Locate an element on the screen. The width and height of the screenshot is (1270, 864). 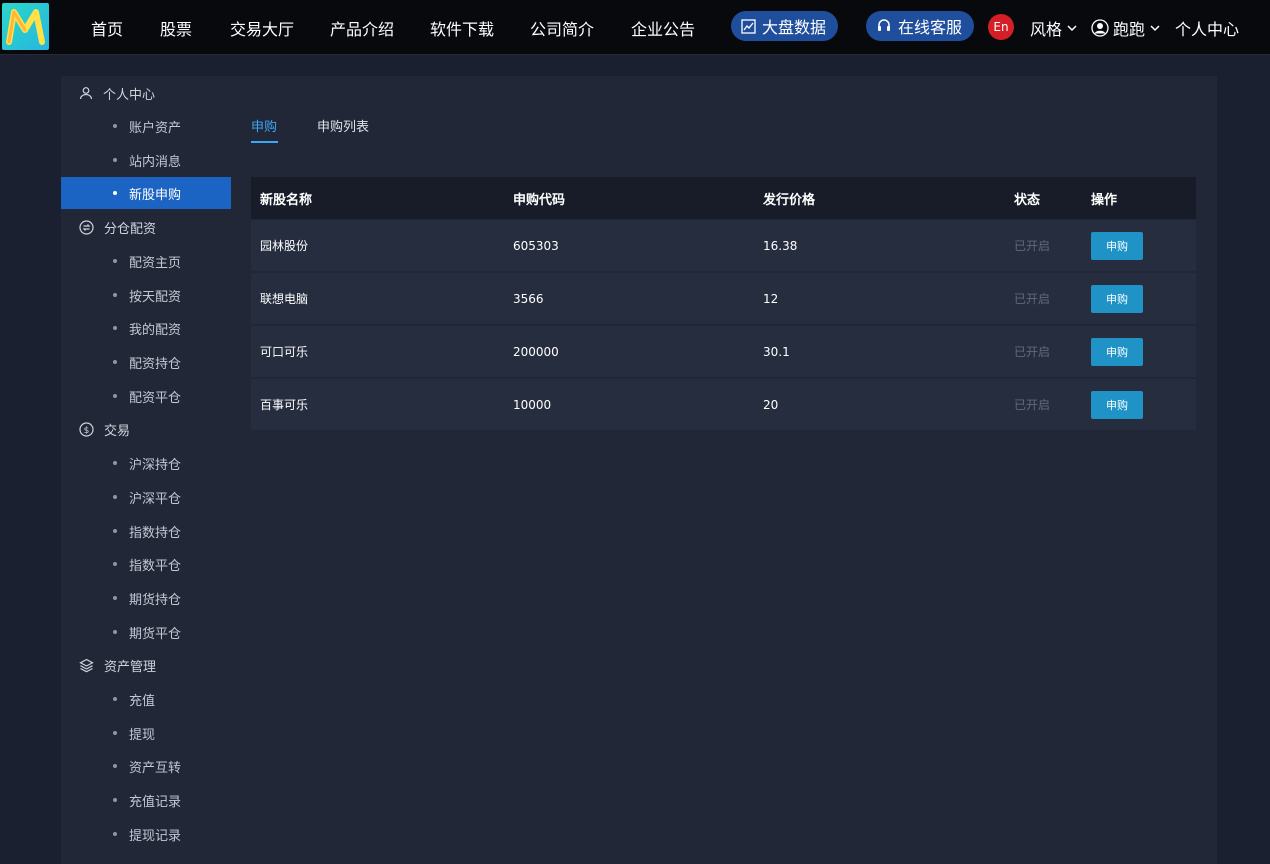
subscription-code: 3566 is located at coordinates (528, 298).